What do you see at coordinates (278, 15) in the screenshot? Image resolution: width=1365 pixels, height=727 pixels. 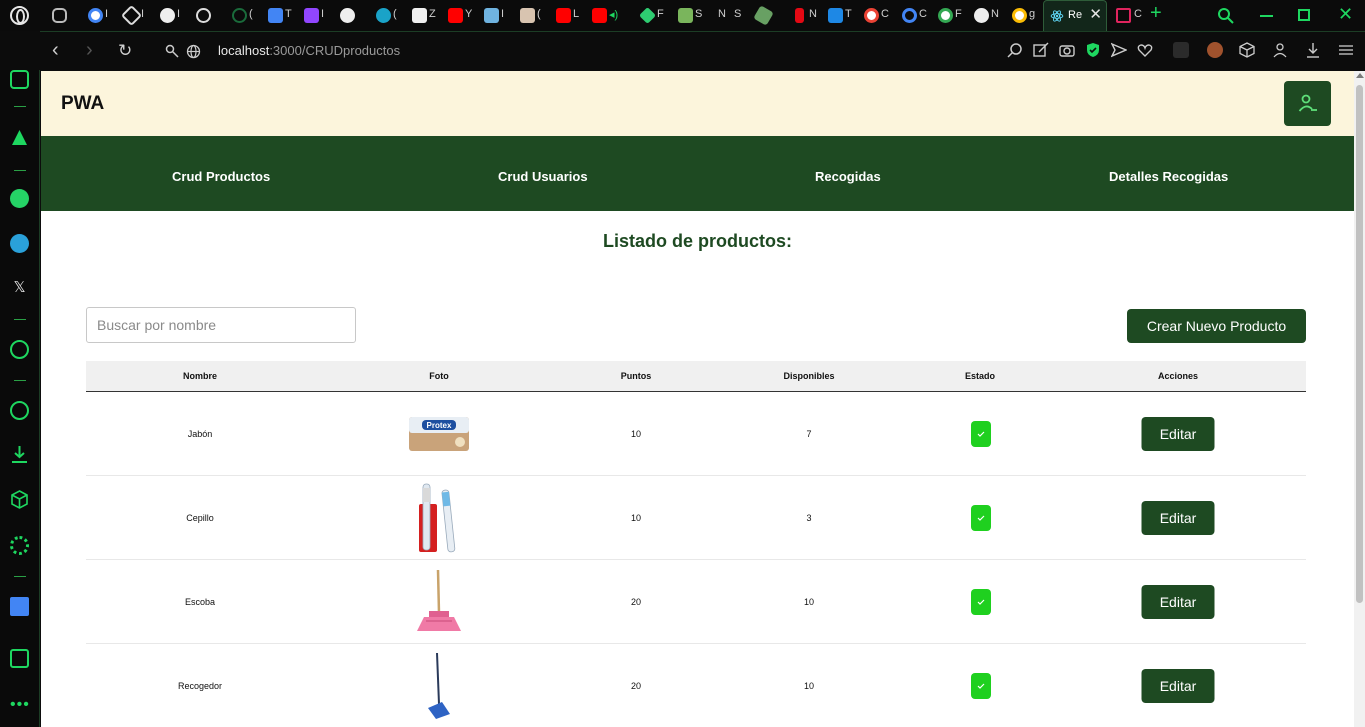 I see `tab-translate: T` at bounding box center [278, 15].